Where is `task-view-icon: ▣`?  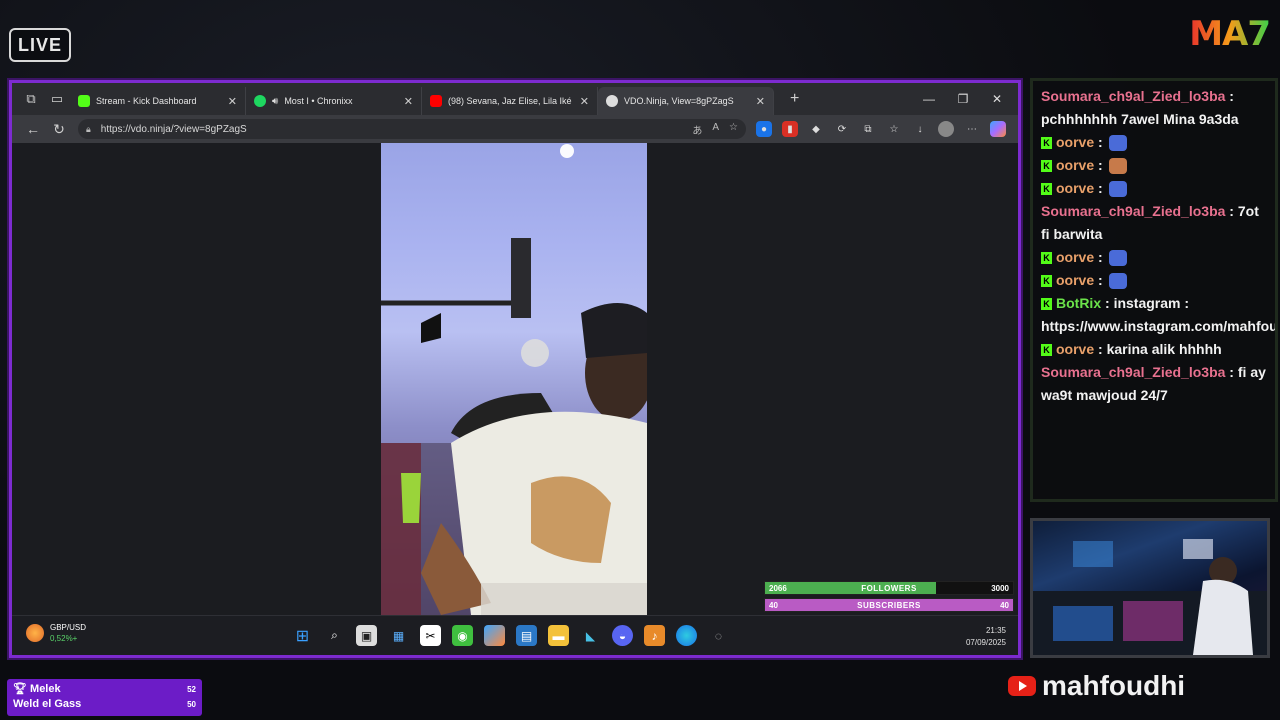
task-view-icon: ▣ is located at coordinates (366, 635).